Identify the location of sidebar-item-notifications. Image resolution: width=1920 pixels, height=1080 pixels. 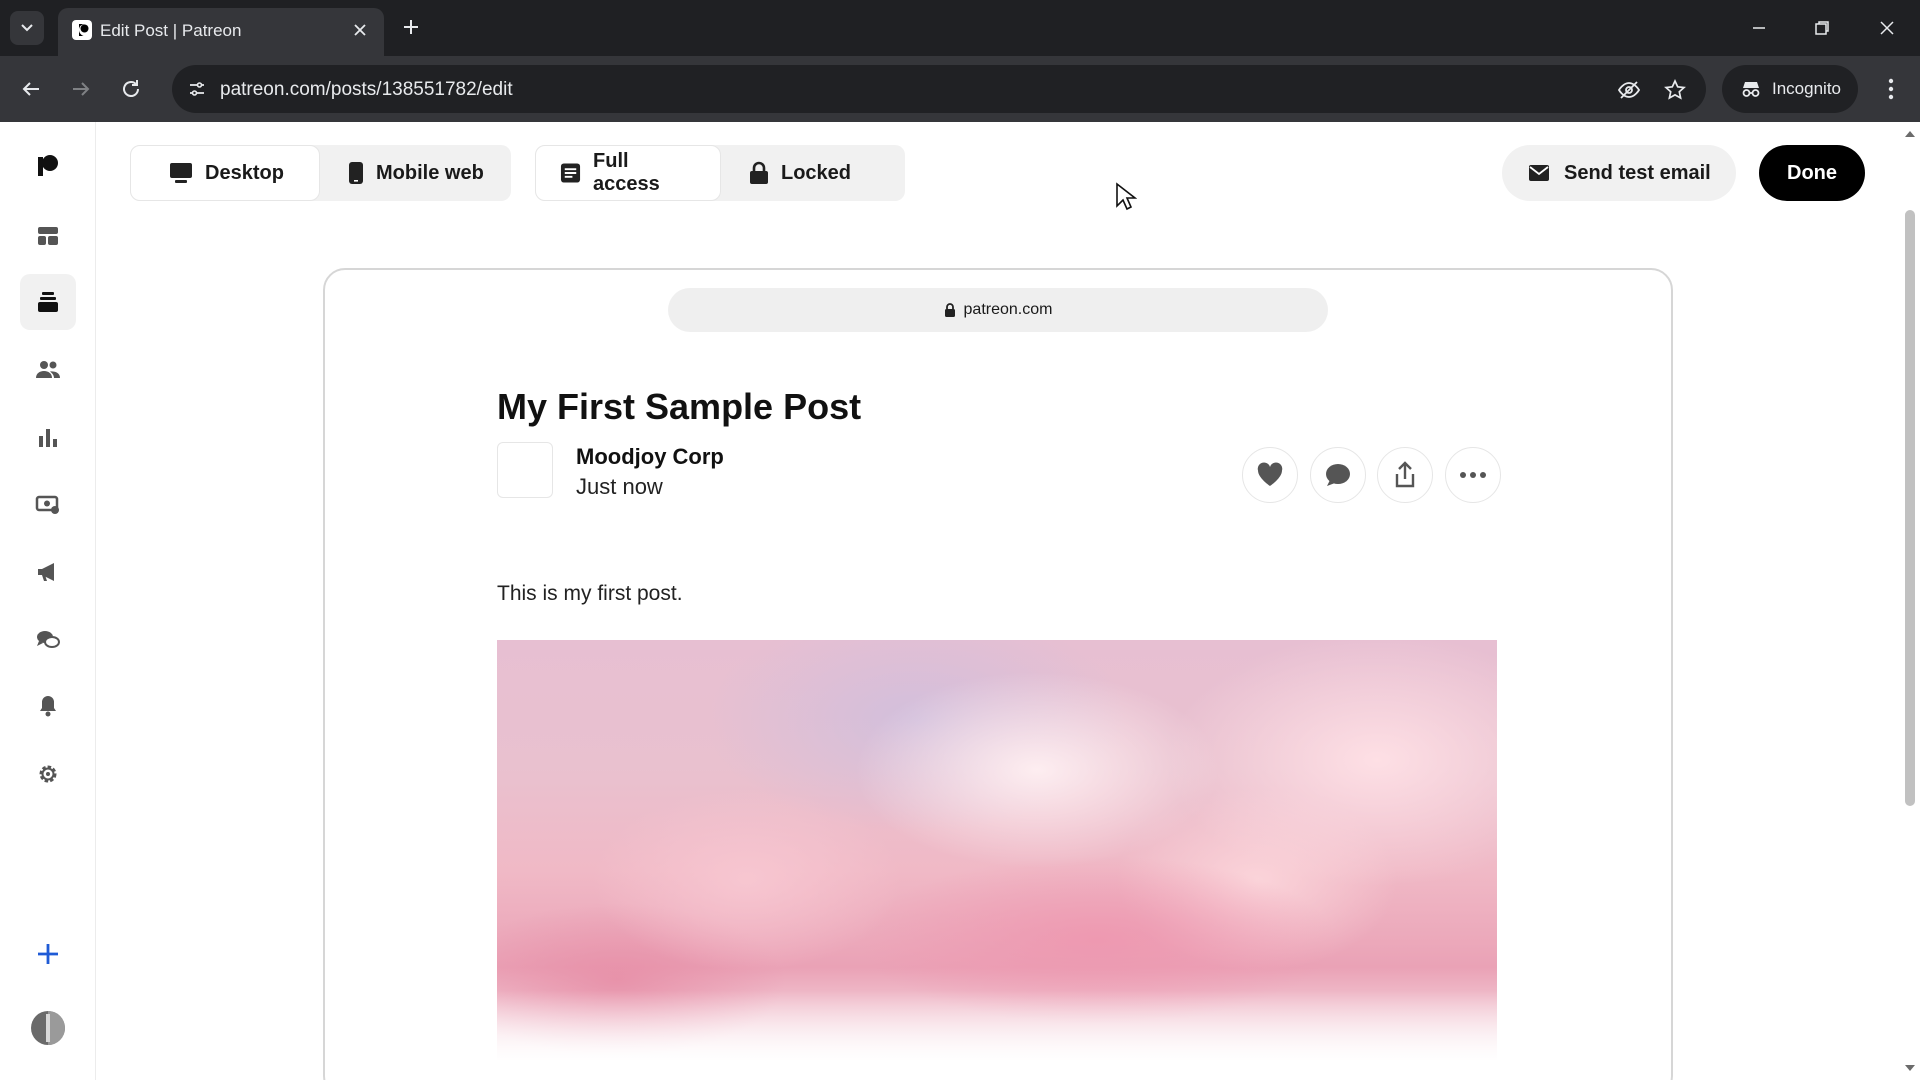
(48, 706).